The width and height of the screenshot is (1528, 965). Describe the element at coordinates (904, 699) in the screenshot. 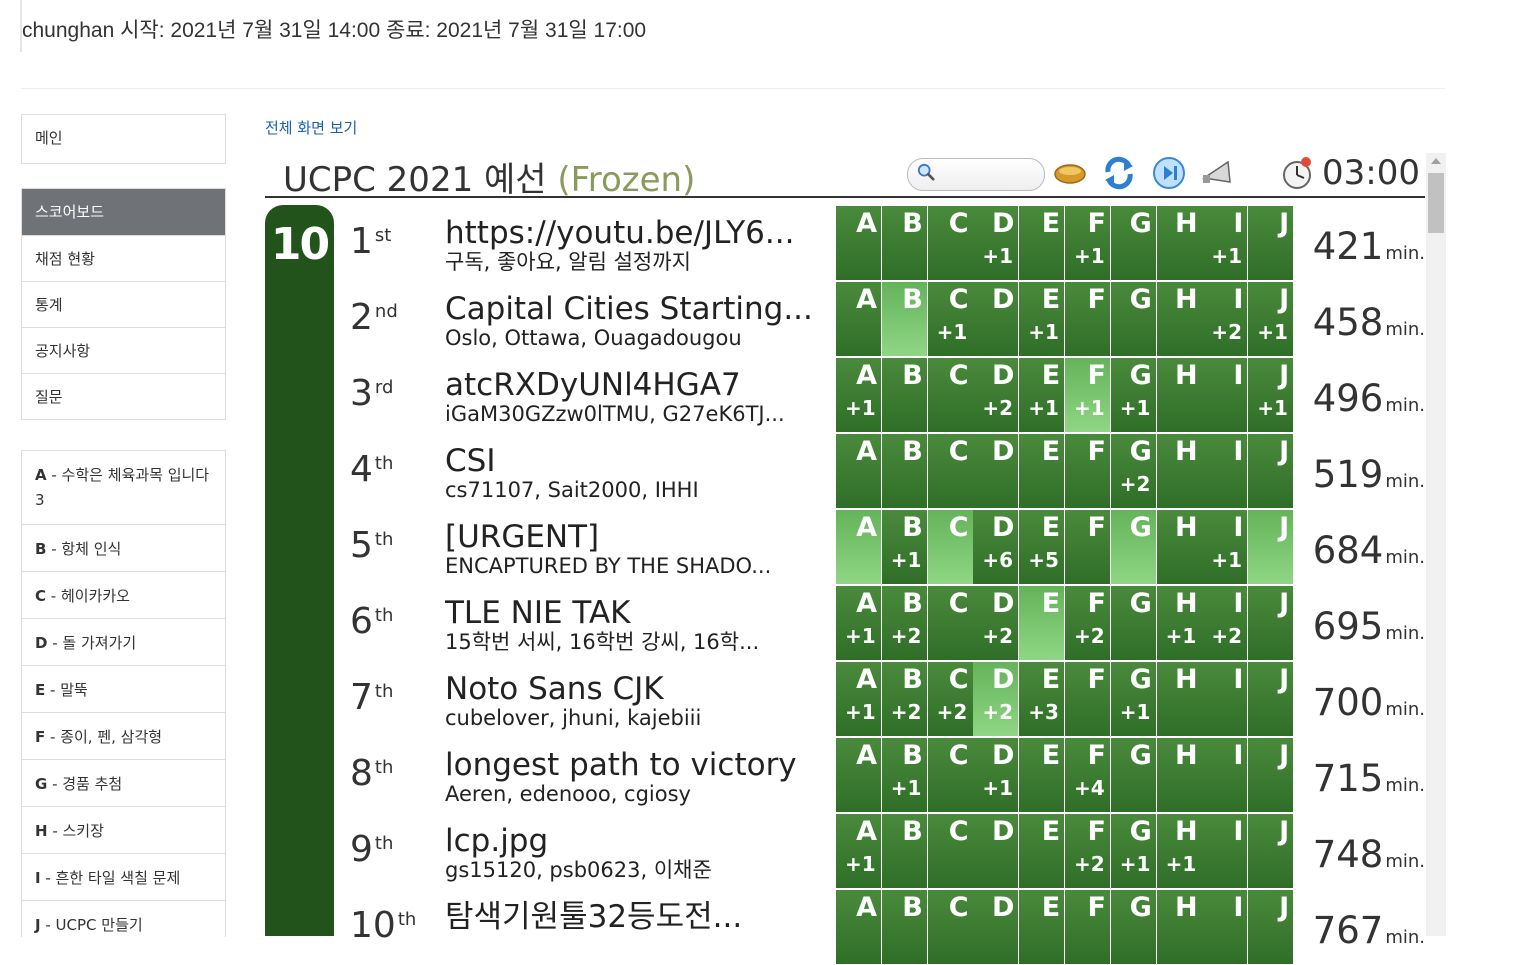

I see `problem-cell: B +2` at that location.